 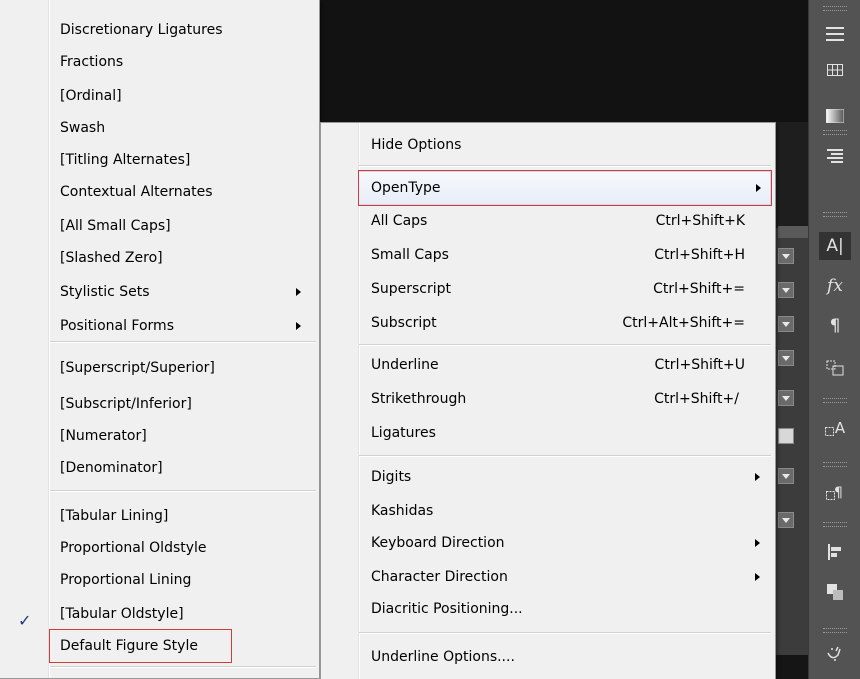 I want to click on menu-item-superscript-superior: [Superscript/Superior], so click(x=183, y=368).